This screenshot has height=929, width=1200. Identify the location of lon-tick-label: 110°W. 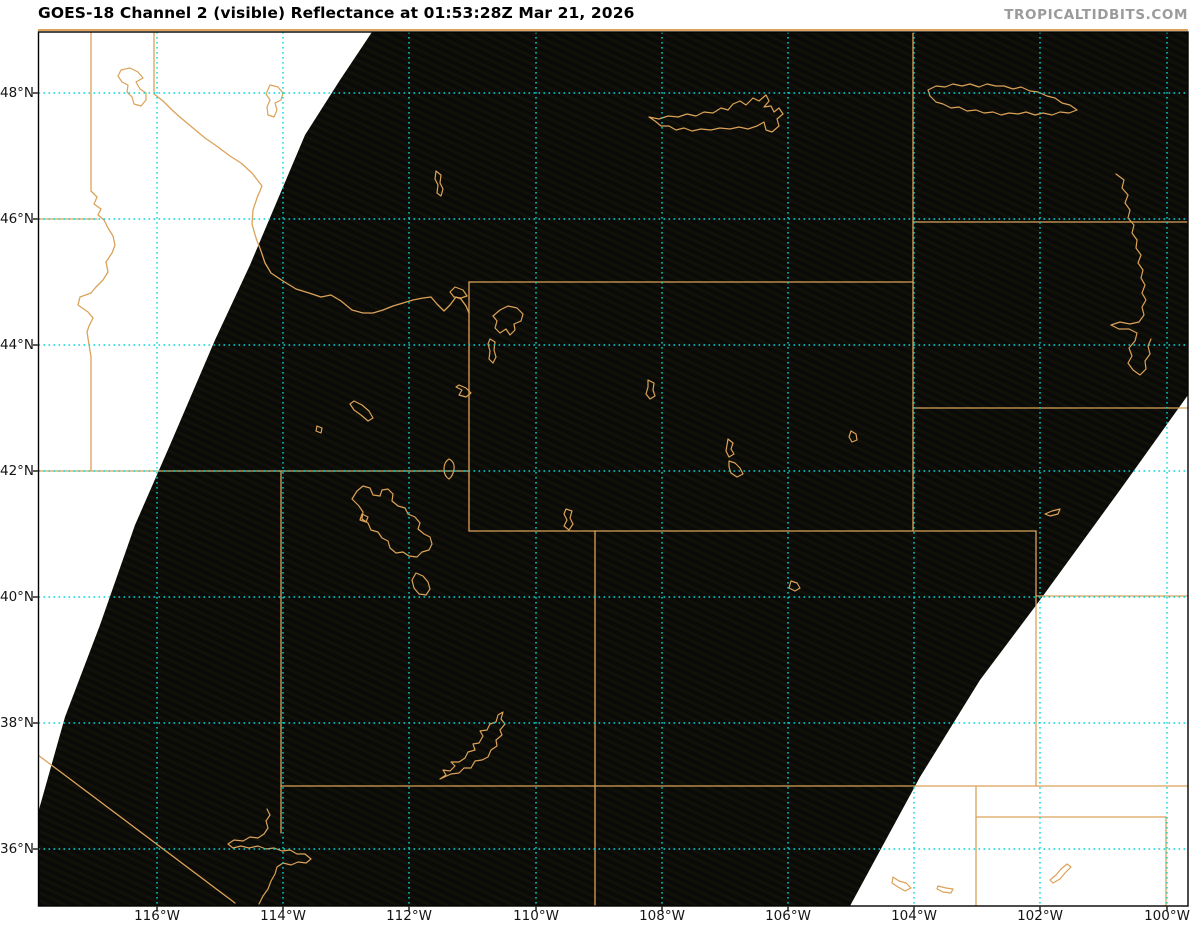
(536, 916).